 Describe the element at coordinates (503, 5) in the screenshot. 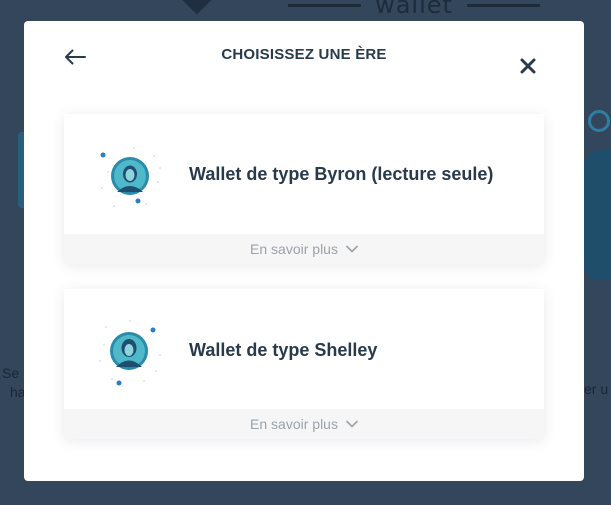

I see `wordmark-line-right` at that location.